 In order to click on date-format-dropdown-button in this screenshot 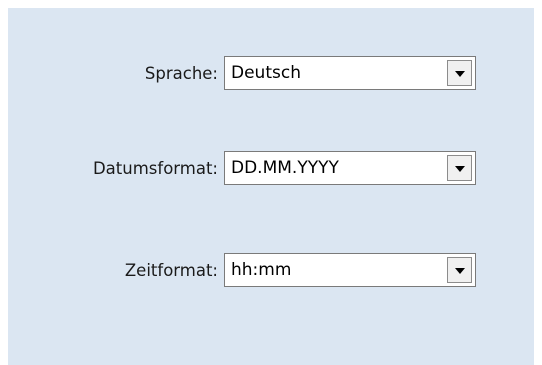, I will do `click(459, 168)`.